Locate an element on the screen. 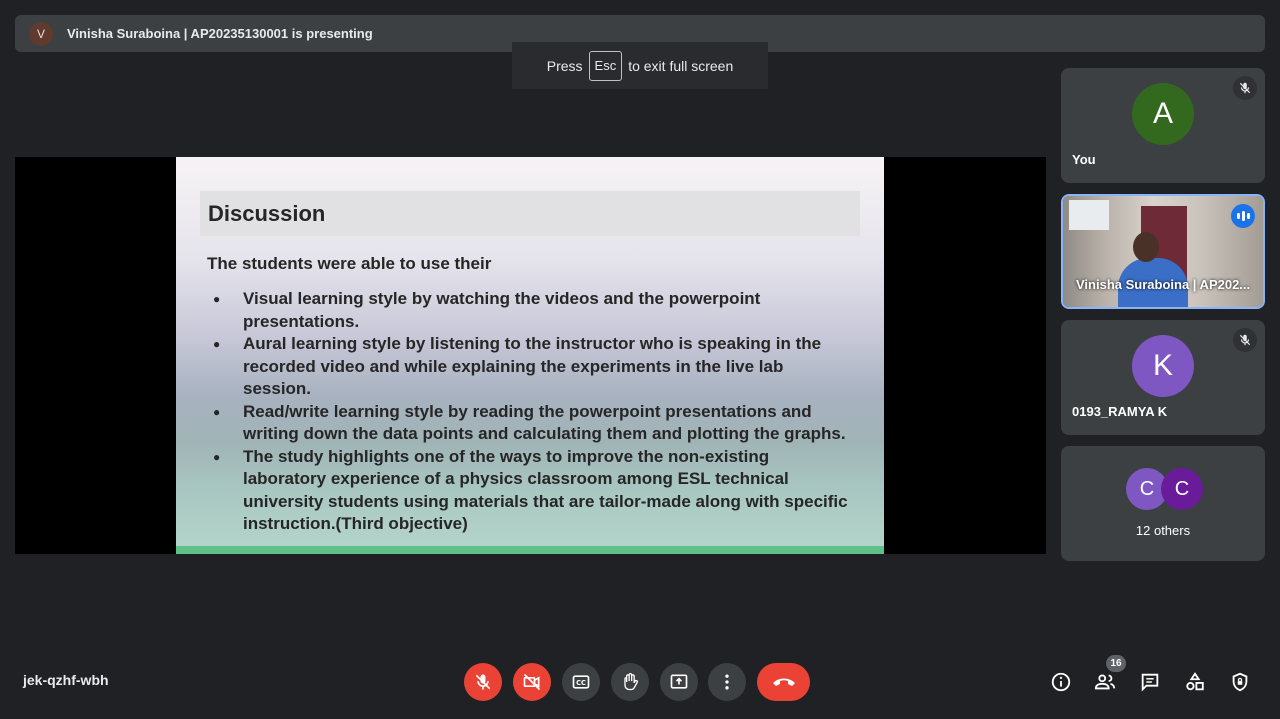  camera-off-icon is located at coordinates (532, 682).